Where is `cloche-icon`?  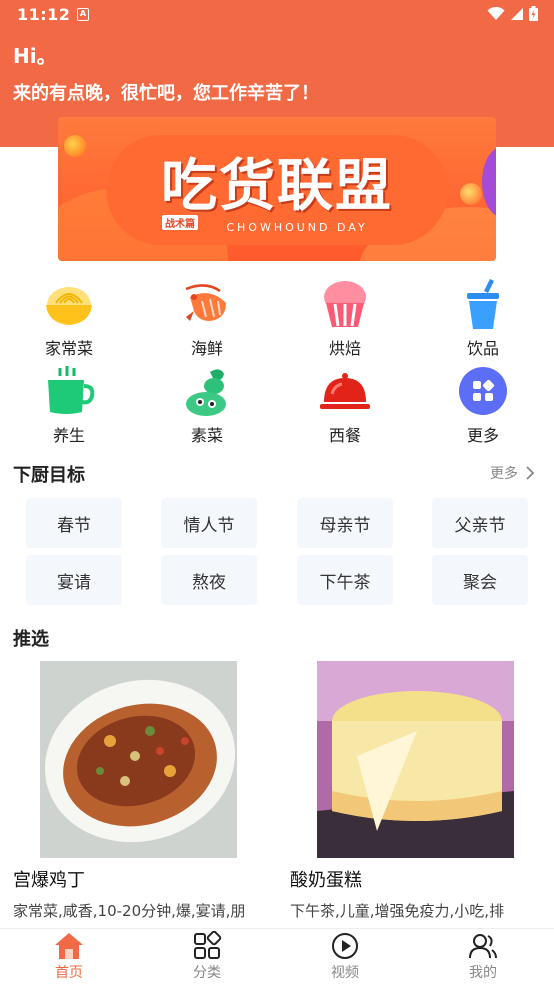 cloche-icon is located at coordinates (345, 391).